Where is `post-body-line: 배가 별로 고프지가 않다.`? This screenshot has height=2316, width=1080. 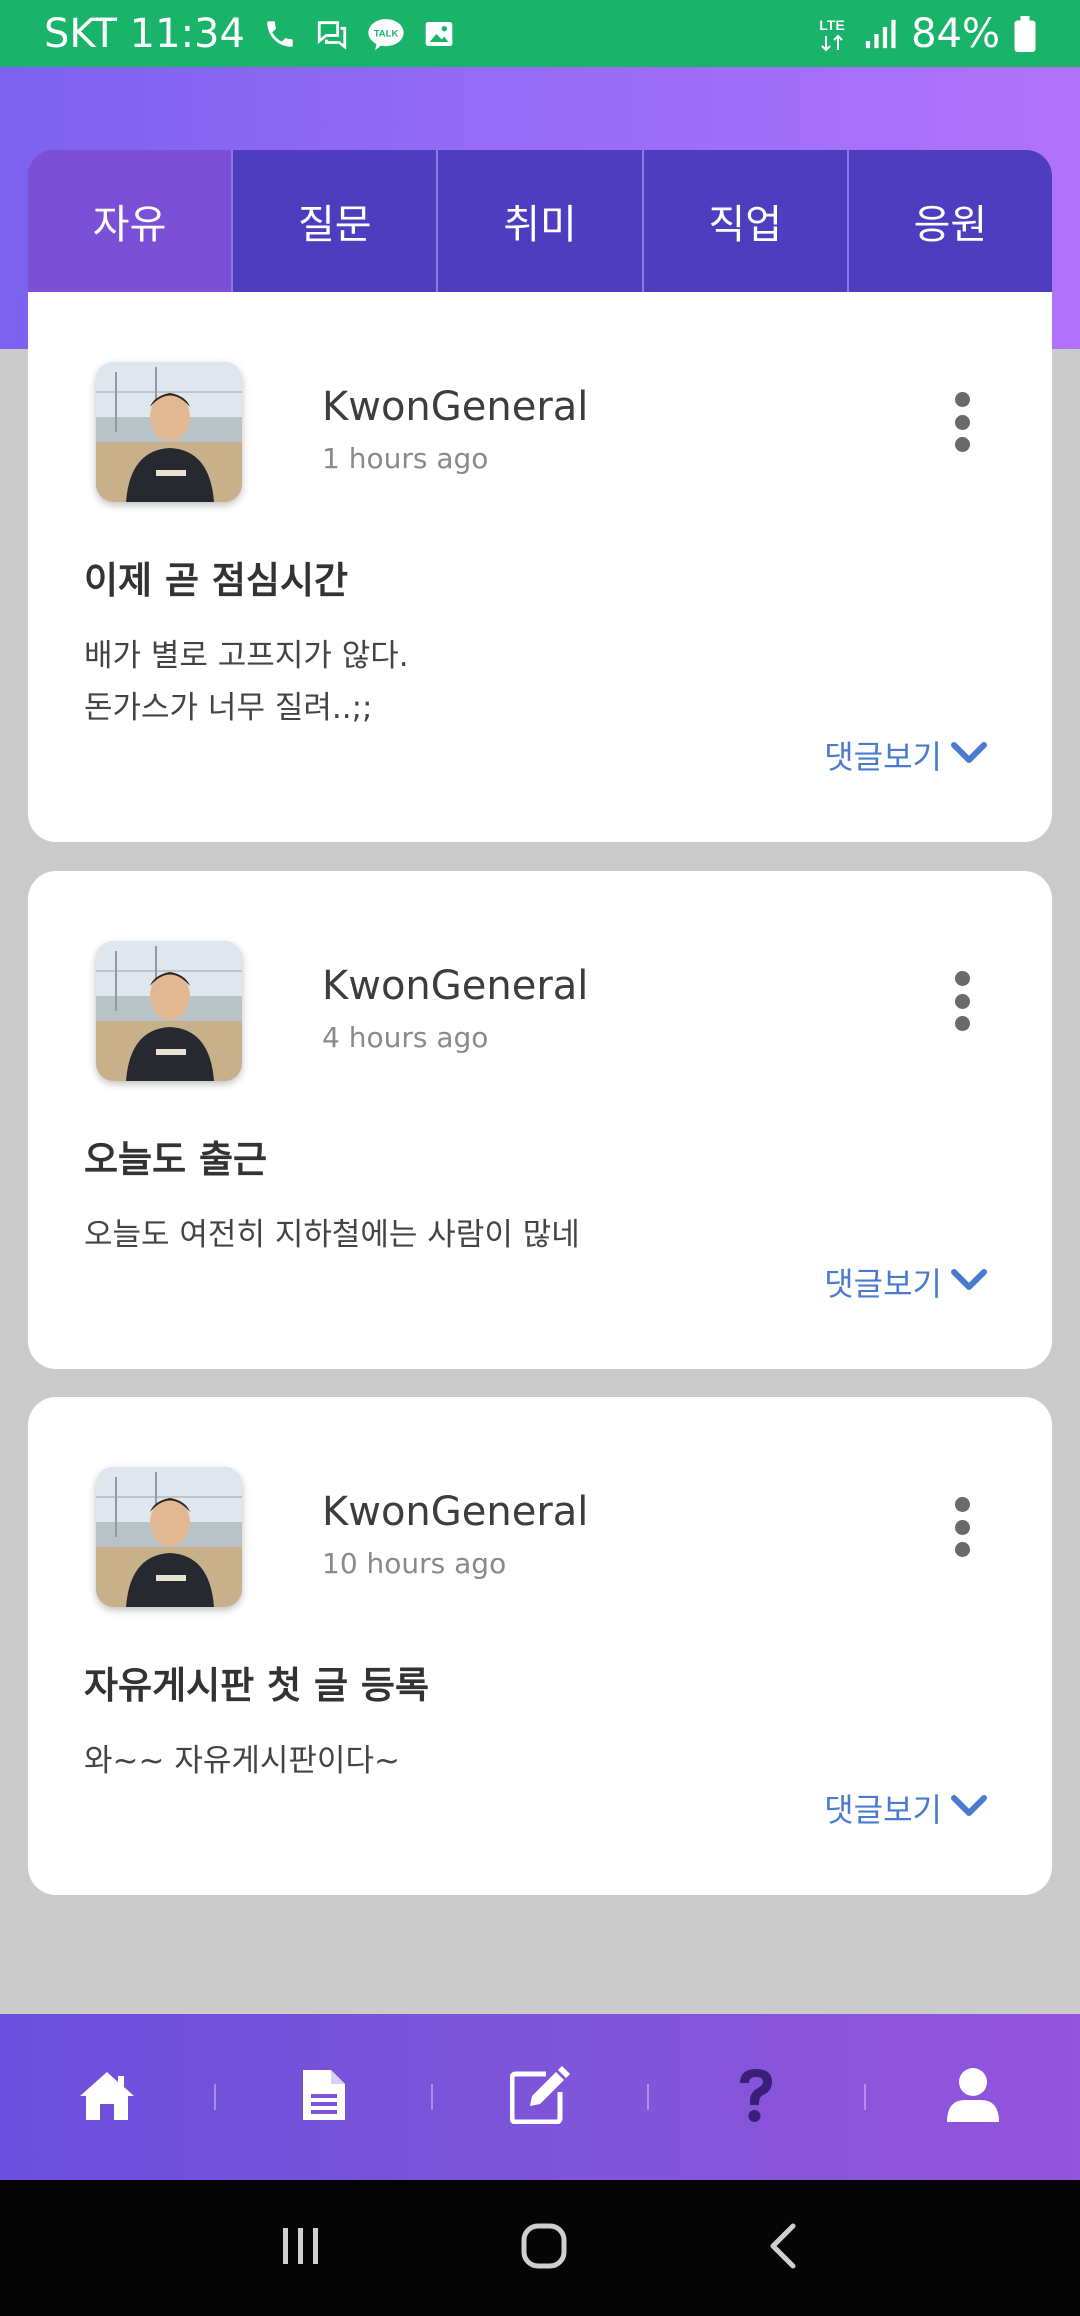 post-body-line: 배가 별로 고프지가 않다. is located at coordinates (246, 656).